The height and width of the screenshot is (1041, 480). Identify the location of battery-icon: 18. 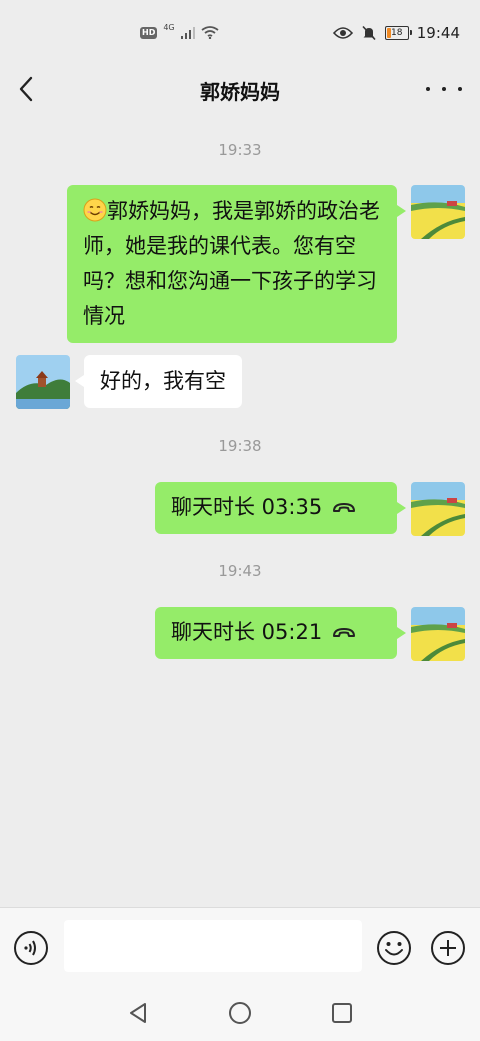
(398, 33).